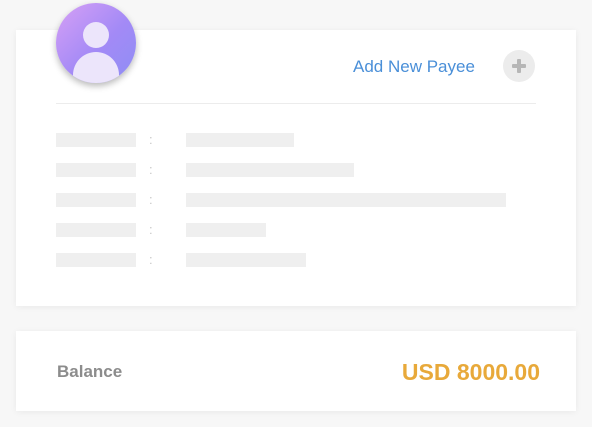 This screenshot has height=427, width=592. Describe the element at coordinates (90, 371) in the screenshot. I see `balance-label: Balance` at that location.